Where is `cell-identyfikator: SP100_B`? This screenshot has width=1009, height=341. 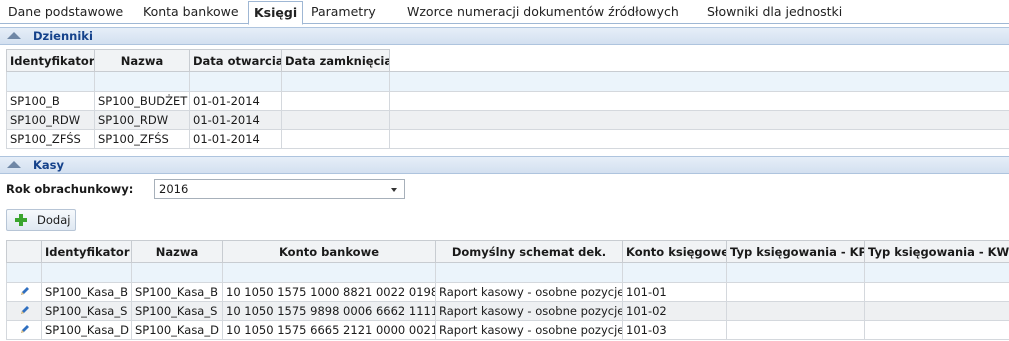 cell-identyfikator: SP100_B is located at coordinates (50, 101).